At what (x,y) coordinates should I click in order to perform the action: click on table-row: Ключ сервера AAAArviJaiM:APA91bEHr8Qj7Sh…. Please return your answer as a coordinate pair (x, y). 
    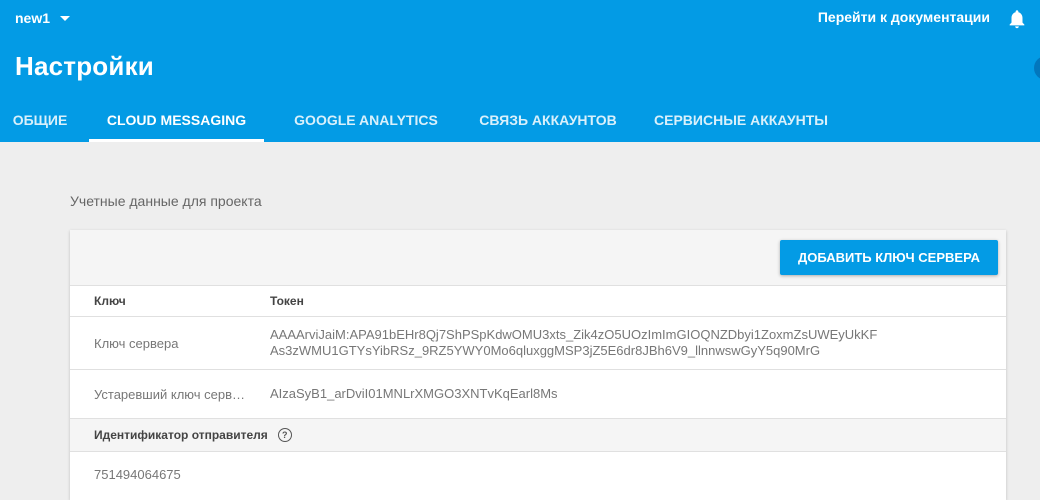
    Looking at the image, I should click on (538, 343).